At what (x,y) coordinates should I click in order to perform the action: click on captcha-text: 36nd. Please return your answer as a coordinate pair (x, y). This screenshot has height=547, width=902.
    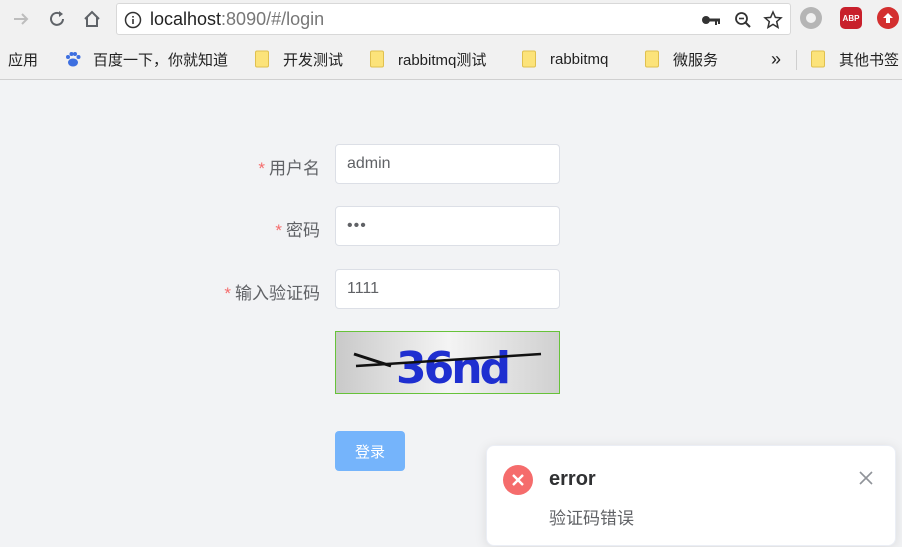
    Looking at the image, I should click on (452, 368).